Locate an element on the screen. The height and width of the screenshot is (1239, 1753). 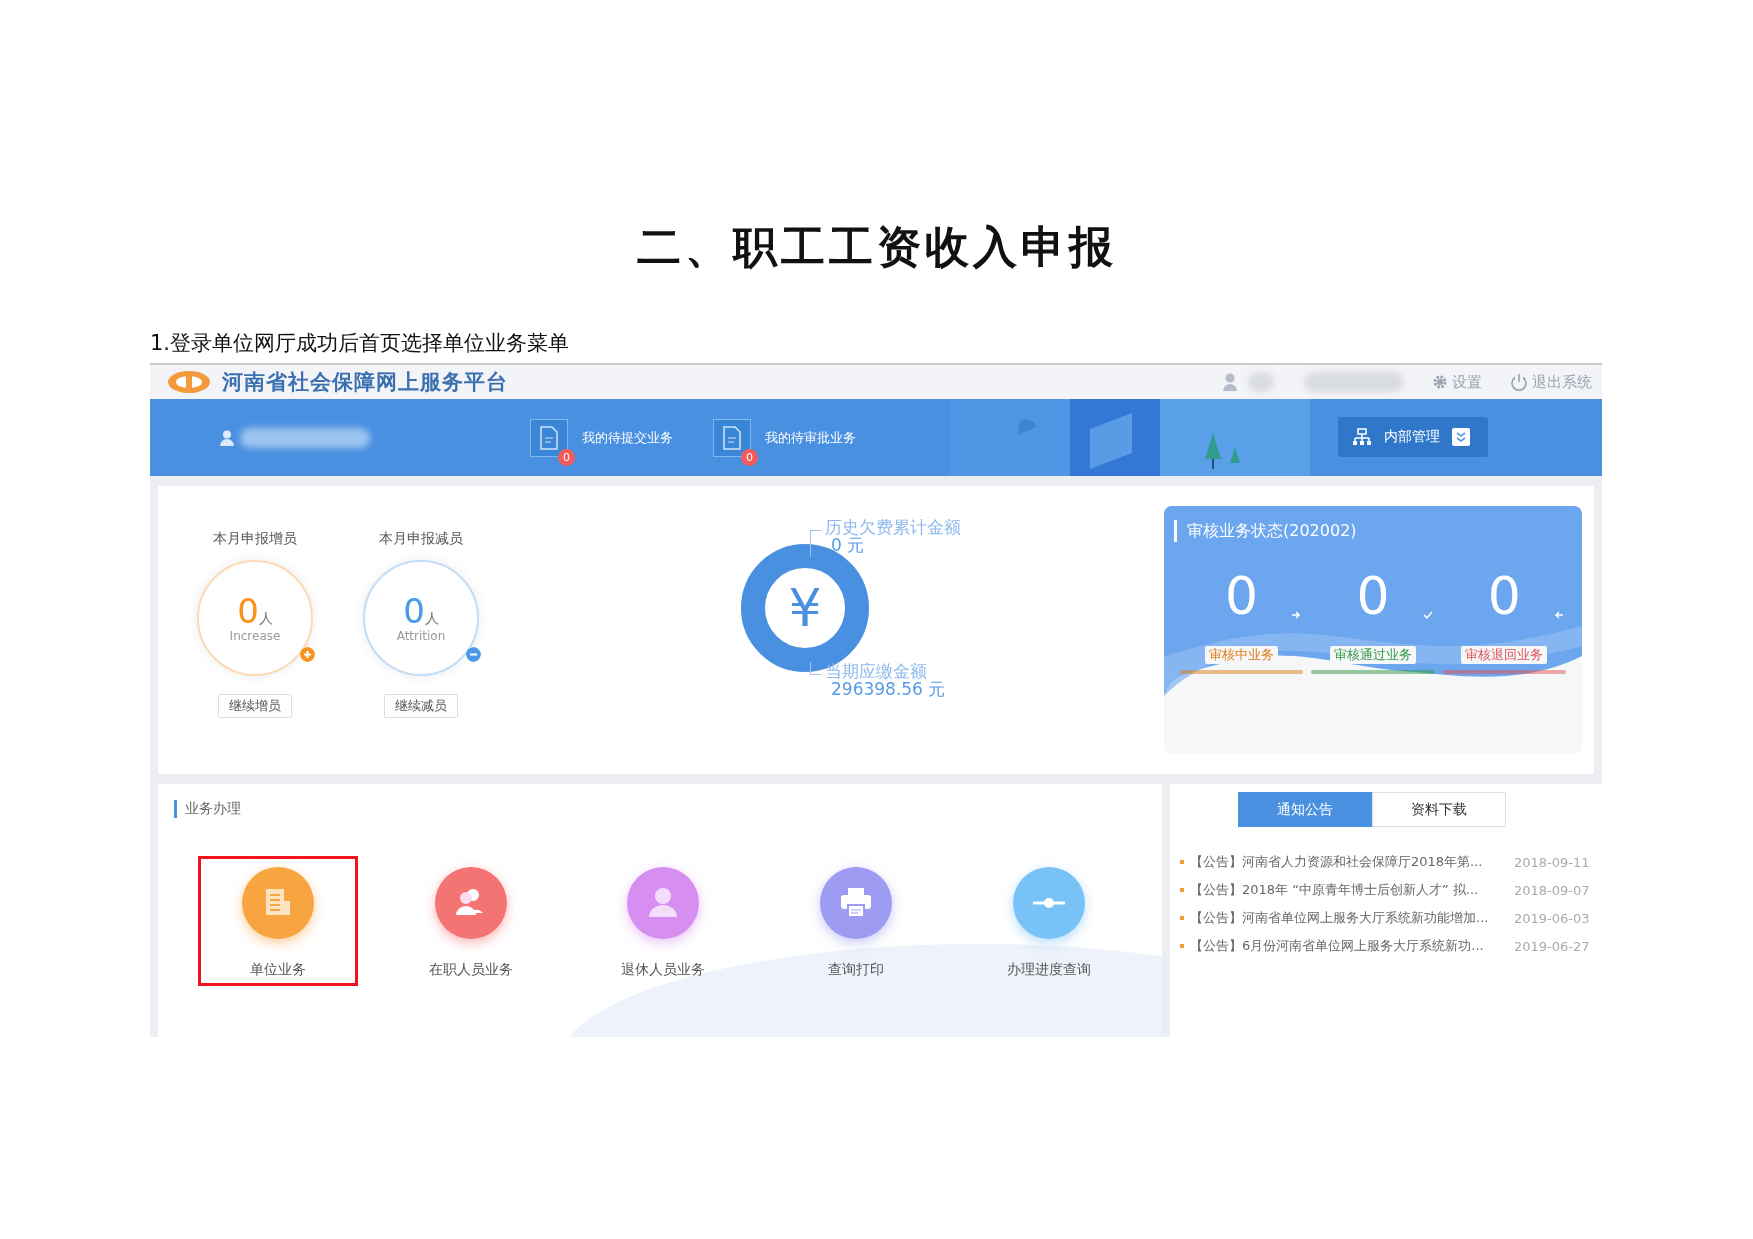
status-label: 审核退回业务 is located at coordinates (1504, 655).